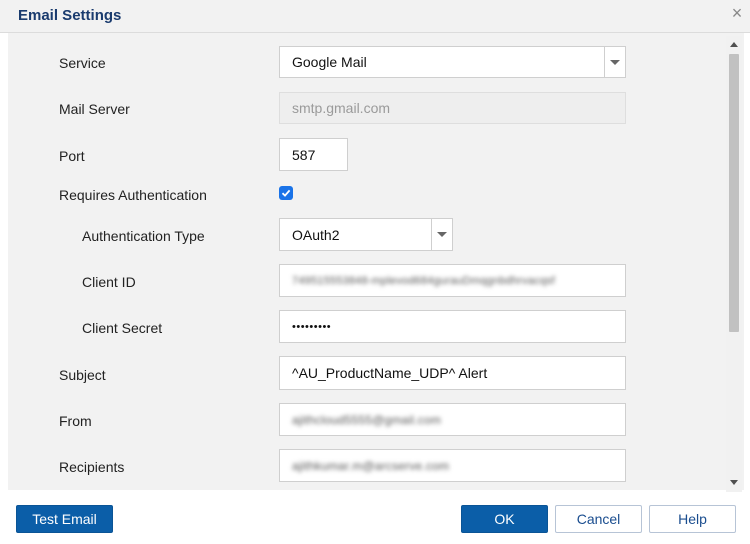  Describe the element at coordinates (390, 373) in the screenshot. I see `subject-value: ^AU_ProductName_UDP^ Alert` at that location.